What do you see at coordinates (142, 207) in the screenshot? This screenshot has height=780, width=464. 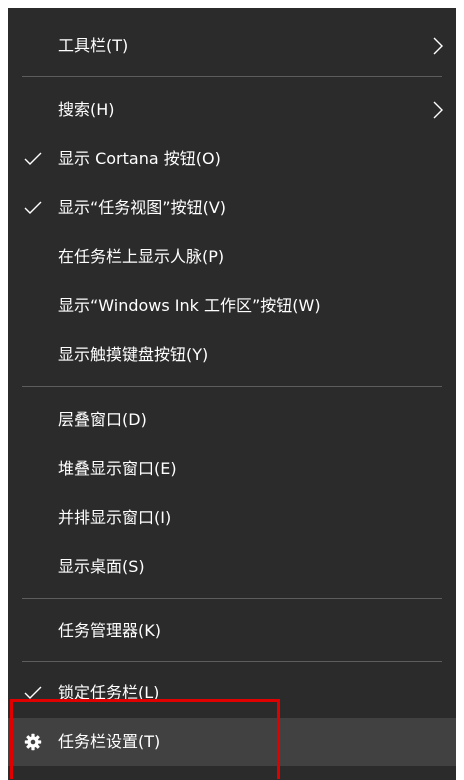 I see `menu-item-label: 显示“任务视图”按钮(V)` at bounding box center [142, 207].